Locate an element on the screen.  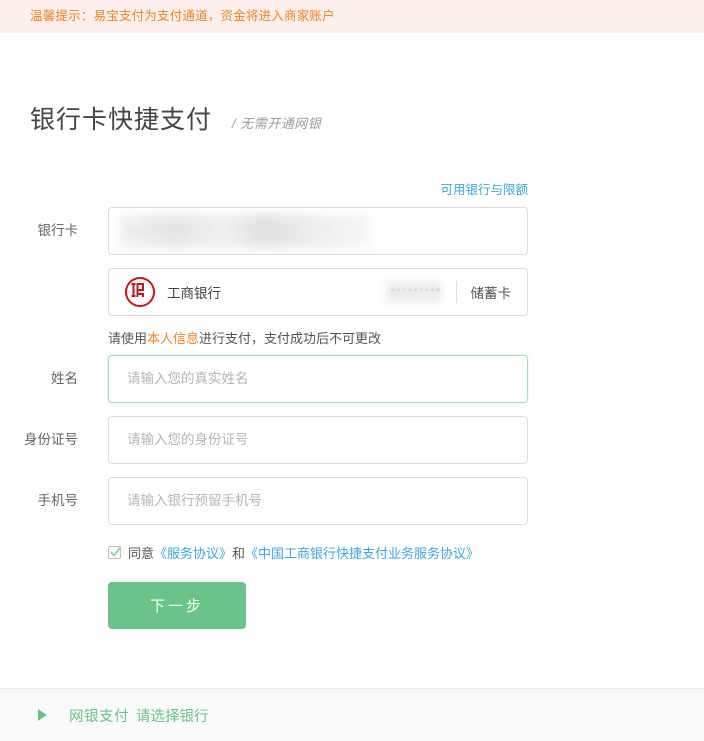
selected-bank-row: 工商银行 ********* 储蓄卡 is located at coordinates (352, 291).